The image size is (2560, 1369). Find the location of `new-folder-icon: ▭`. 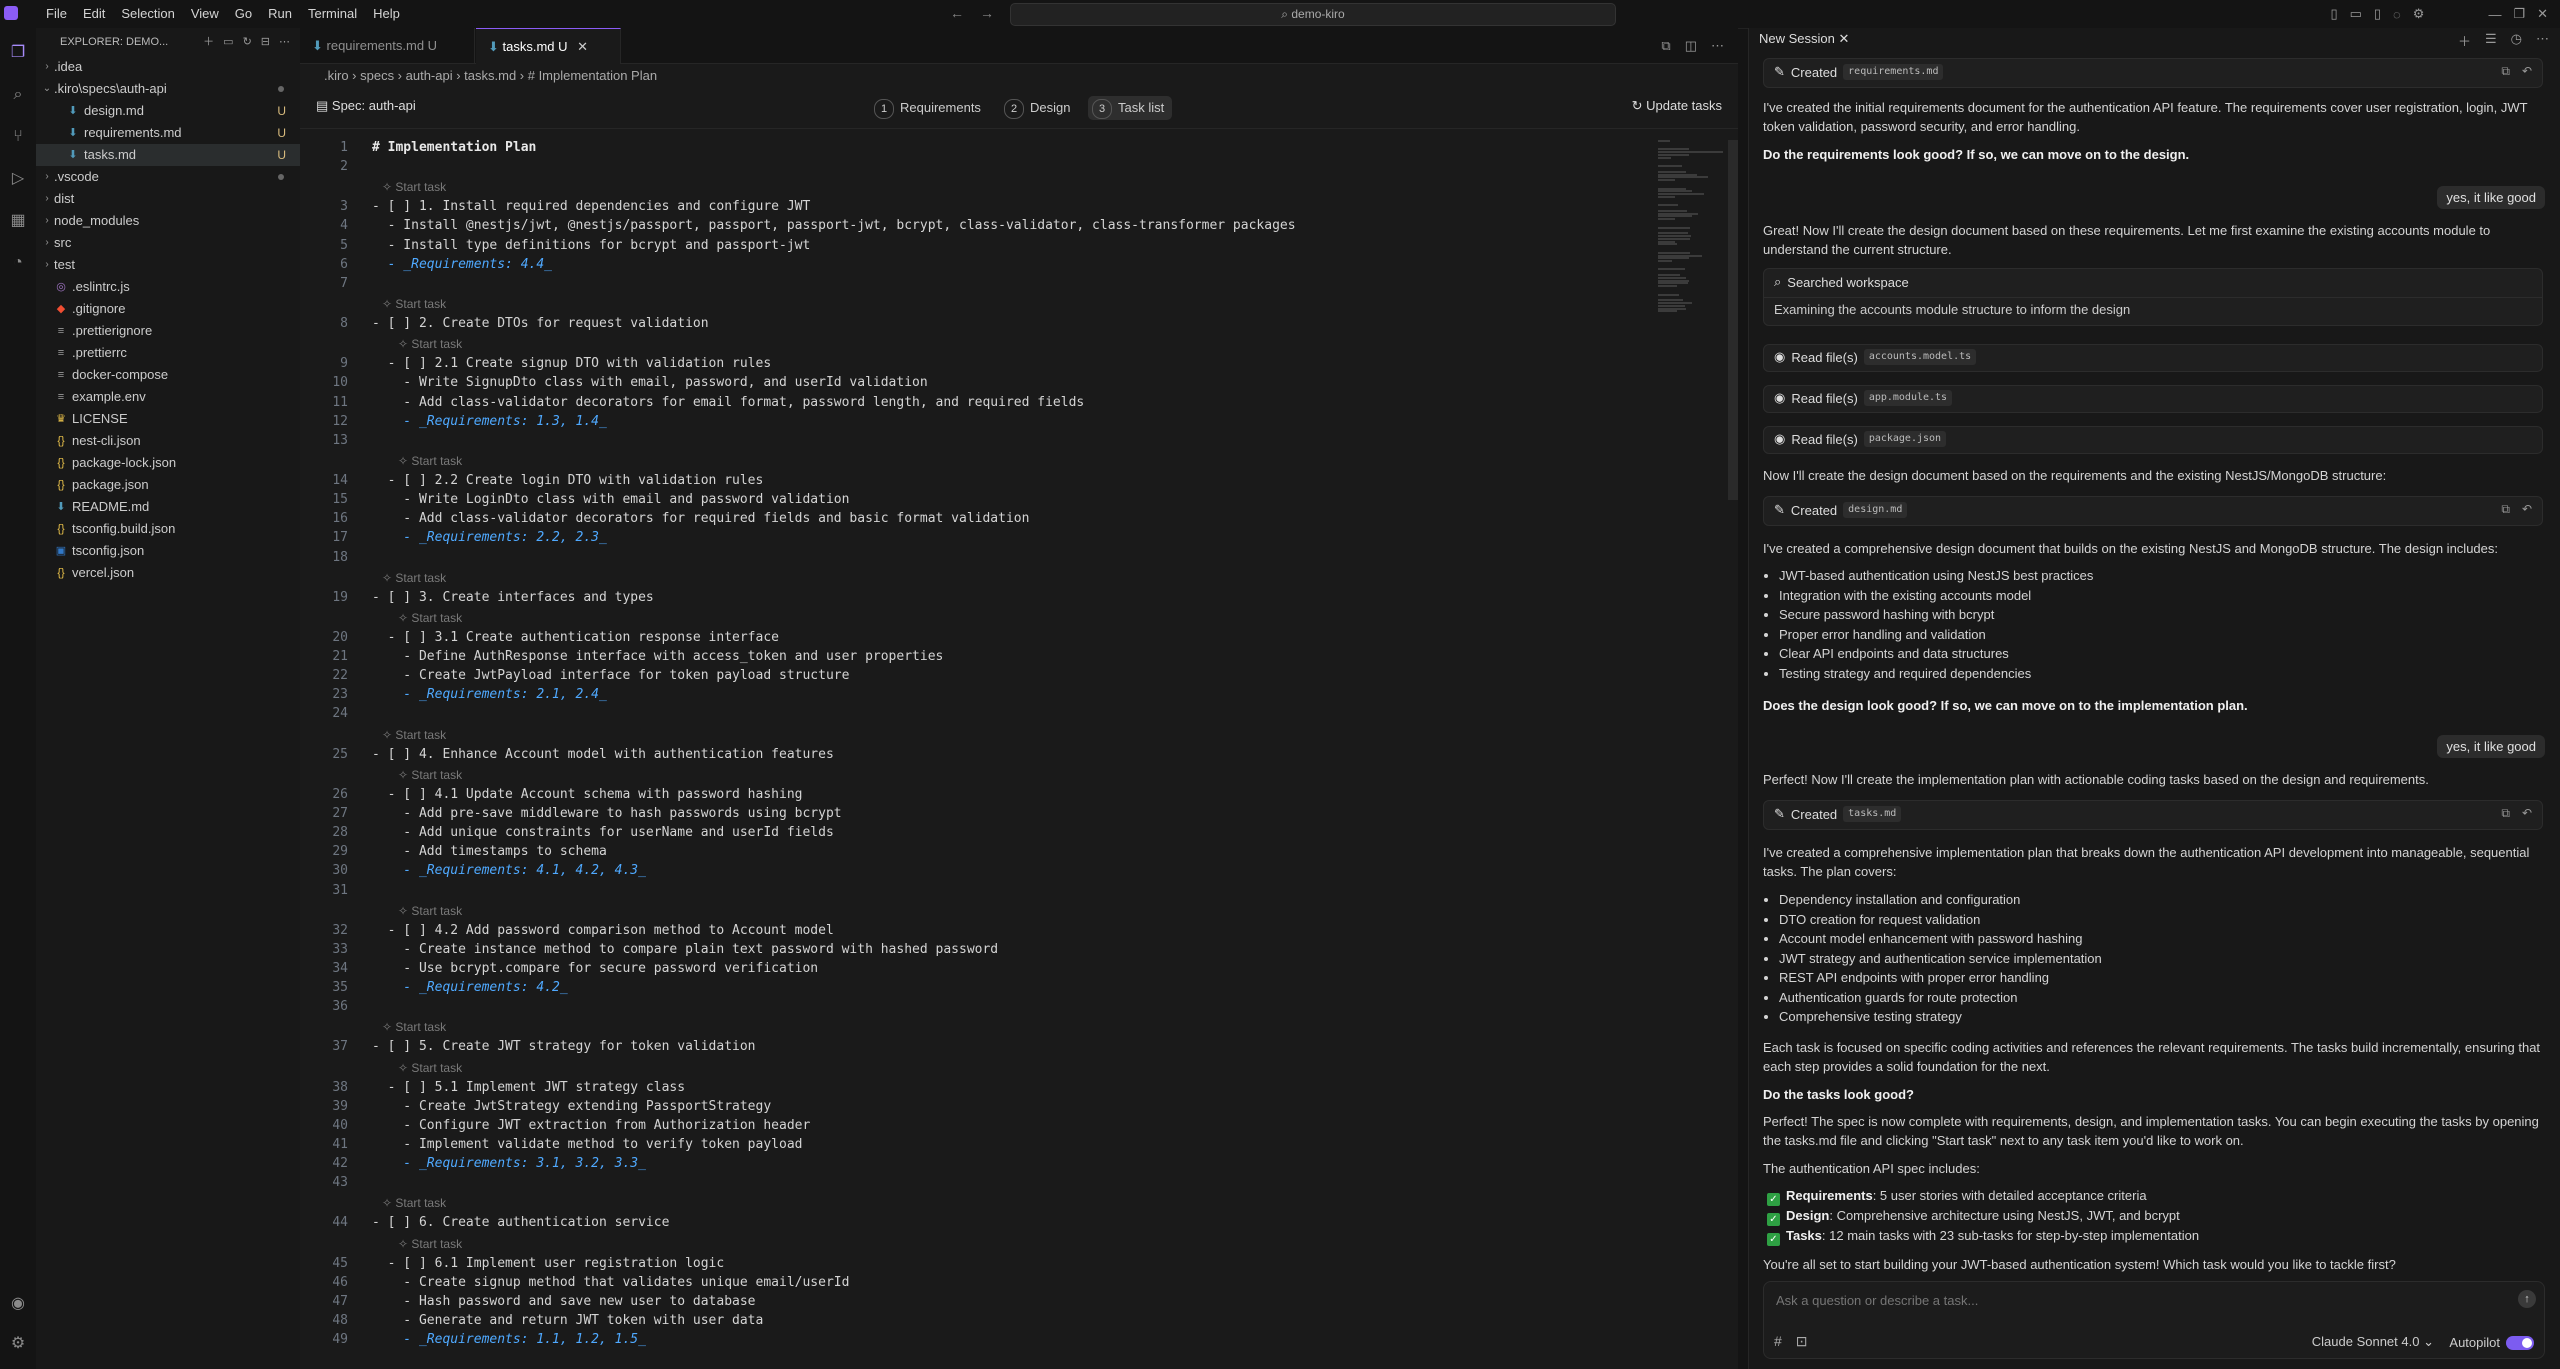

new-folder-icon: ▭ is located at coordinates (228, 42).